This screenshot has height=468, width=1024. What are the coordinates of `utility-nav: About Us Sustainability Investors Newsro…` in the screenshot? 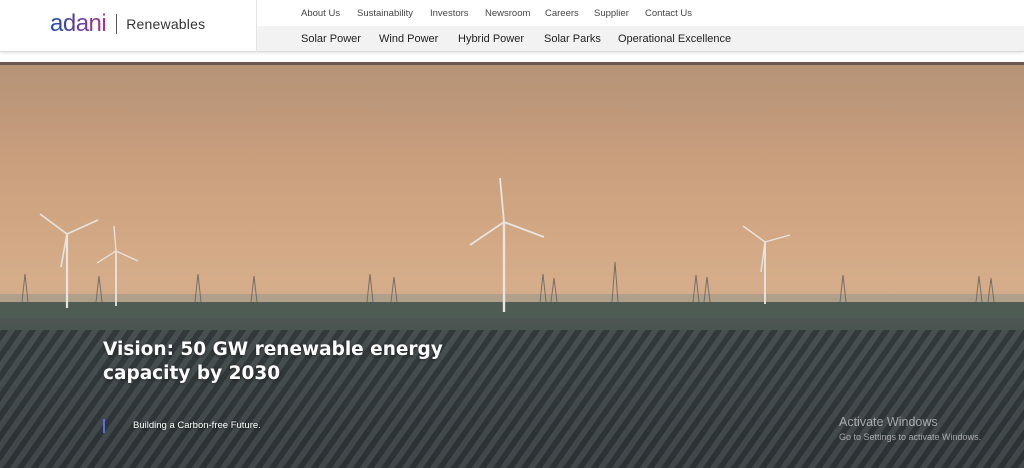 It's located at (640, 13).